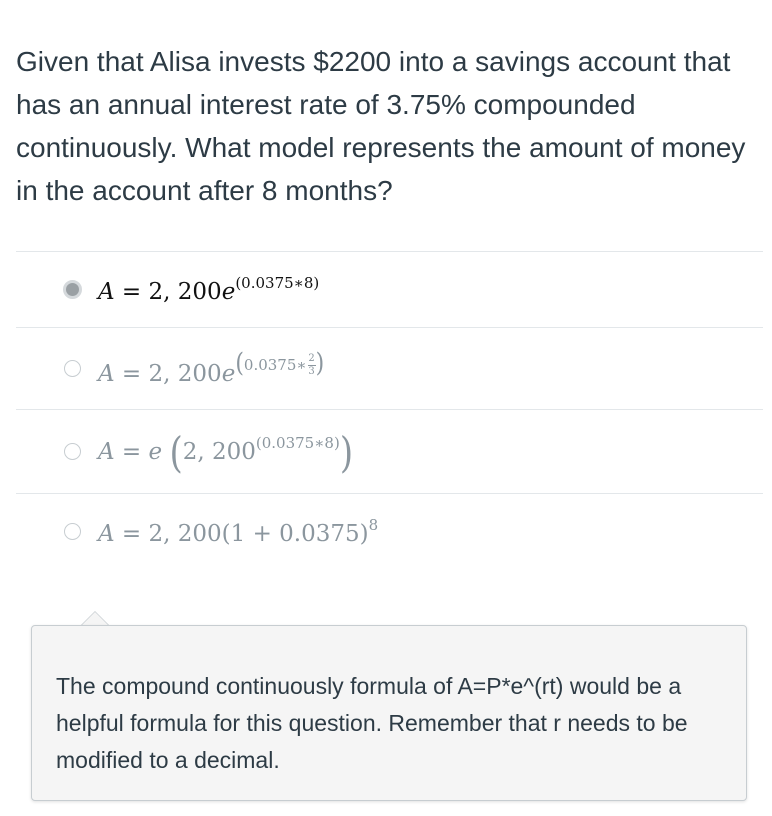  What do you see at coordinates (241, 533) in the screenshot?
I see `formula-body: = 2, 200(1 + 0.0375)` at bounding box center [241, 533].